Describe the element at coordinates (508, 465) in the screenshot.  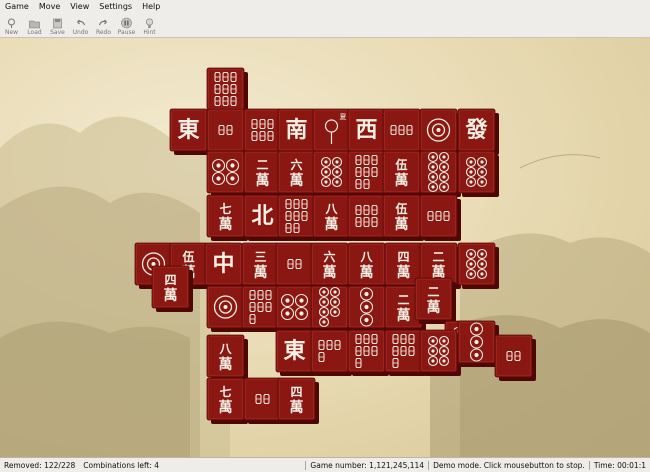
I see `demo-mode-text: Demo mode. Click mousebutton to stop.` at that location.